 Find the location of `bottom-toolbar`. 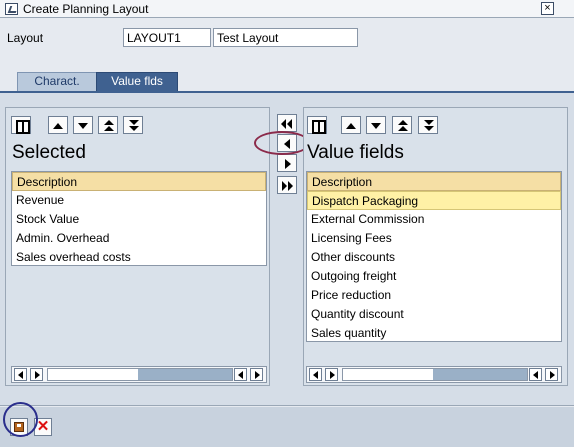

bottom-toolbar is located at coordinates (287, 427).